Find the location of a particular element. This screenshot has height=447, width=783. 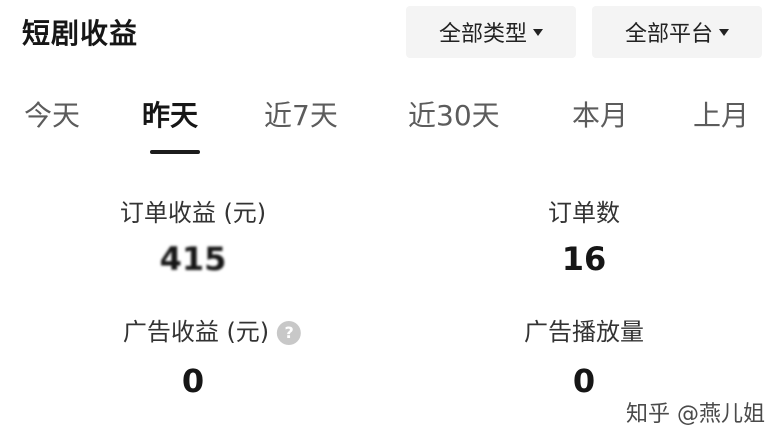

page-title: 短剧收益 is located at coordinates (80, 33).